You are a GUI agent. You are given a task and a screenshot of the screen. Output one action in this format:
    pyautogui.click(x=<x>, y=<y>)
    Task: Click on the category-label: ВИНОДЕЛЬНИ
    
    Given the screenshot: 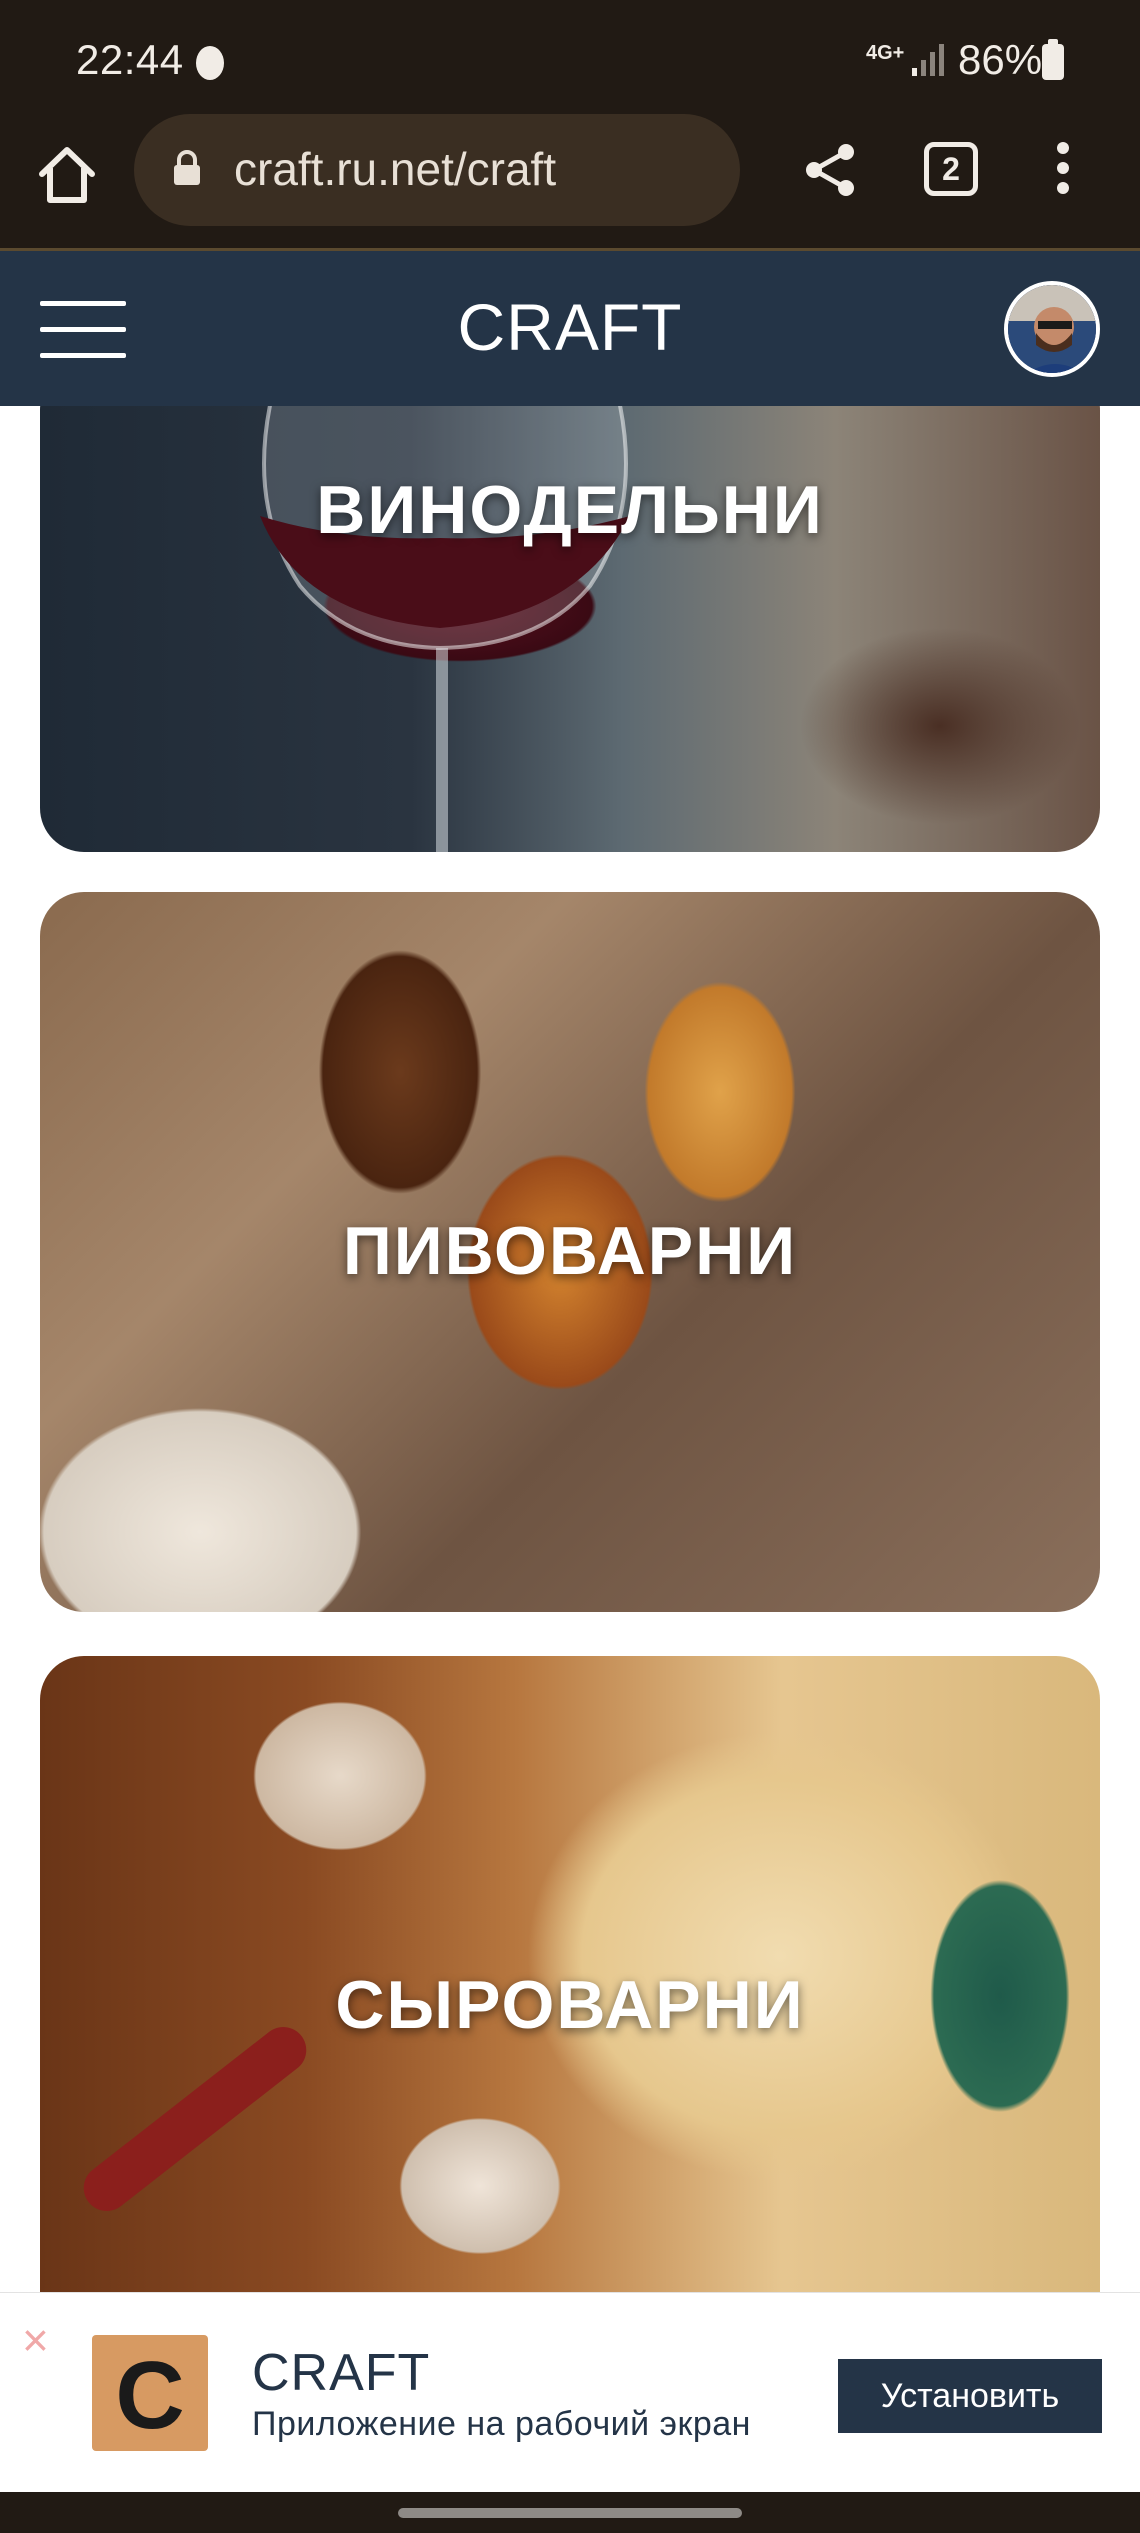 What is the action you would take?
    pyautogui.click(x=570, y=510)
    